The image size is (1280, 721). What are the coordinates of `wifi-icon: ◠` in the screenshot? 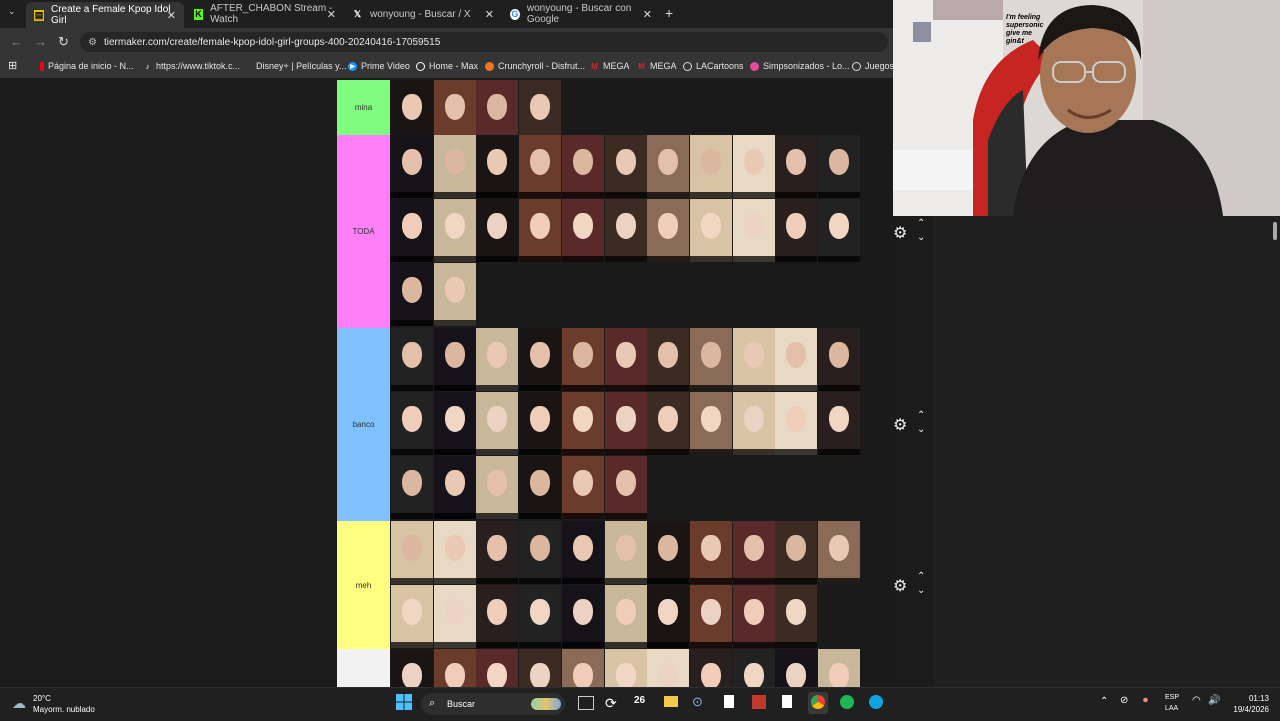 It's located at (1196, 700).